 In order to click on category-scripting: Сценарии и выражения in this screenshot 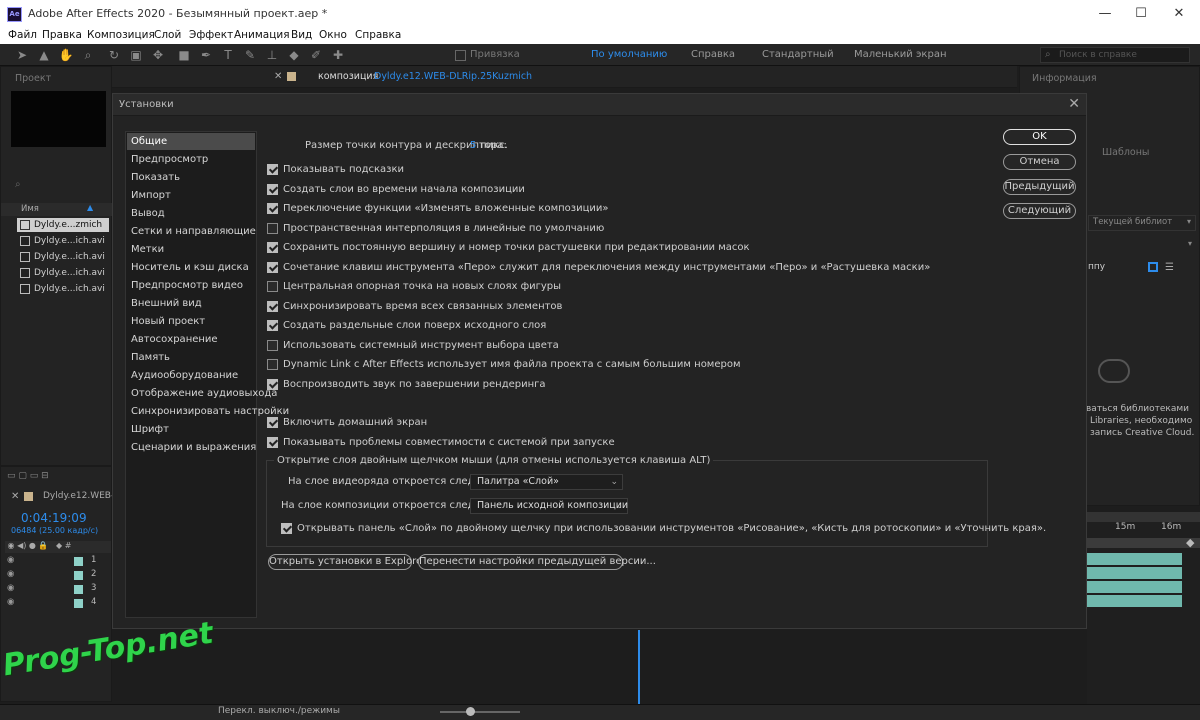, I will do `click(191, 447)`.